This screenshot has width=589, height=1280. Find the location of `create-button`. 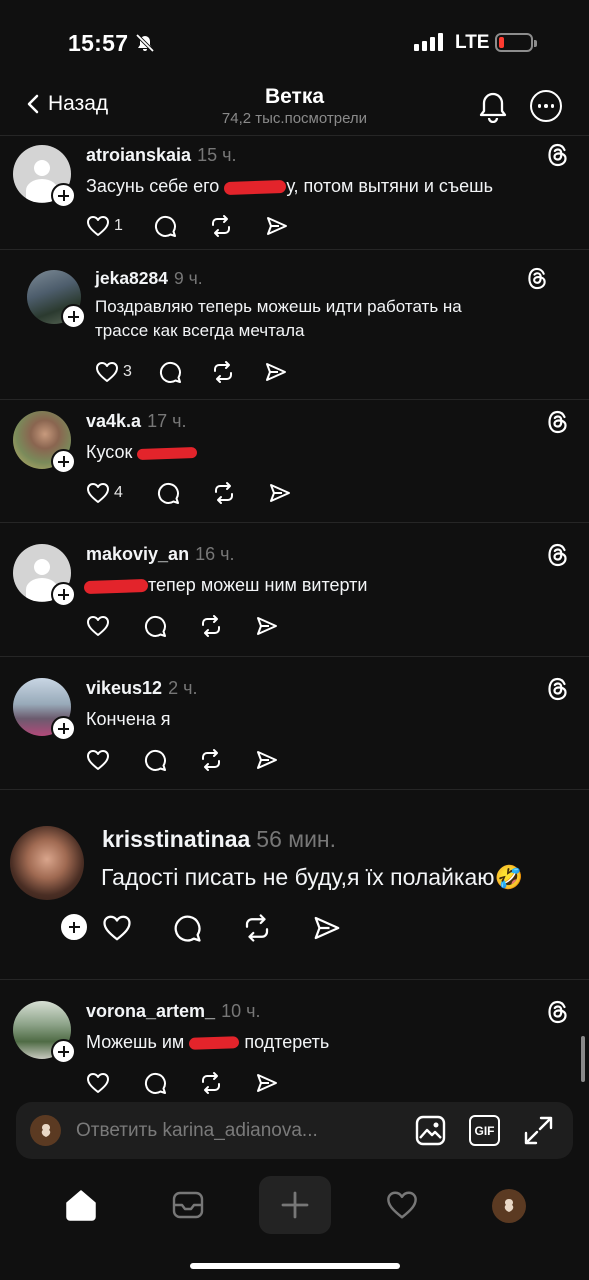

create-button is located at coordinates (295, 1205).